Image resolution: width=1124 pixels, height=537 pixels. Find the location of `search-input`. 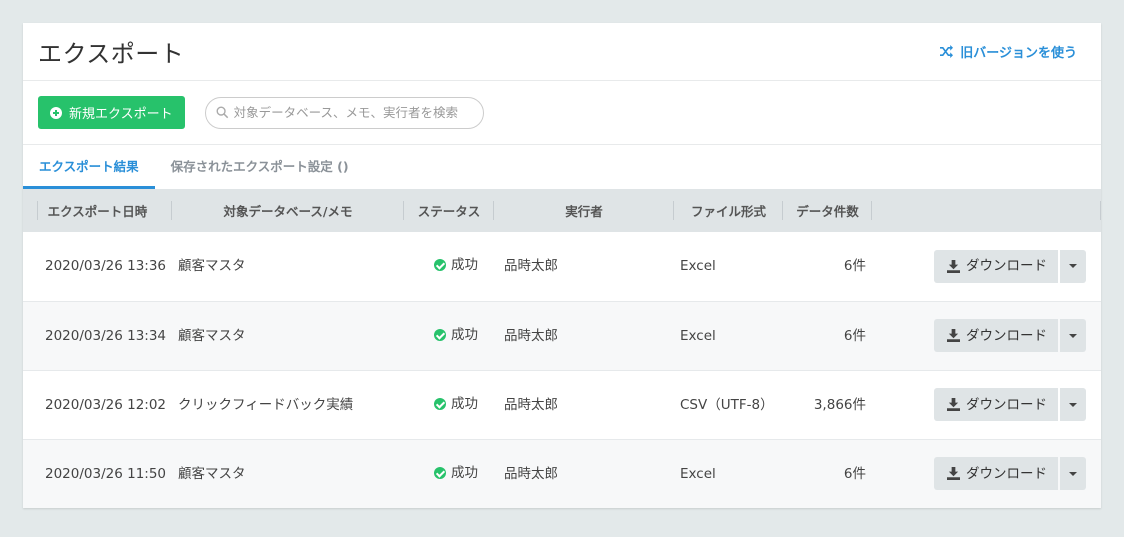

search-input is located at coordinates (353, 112).